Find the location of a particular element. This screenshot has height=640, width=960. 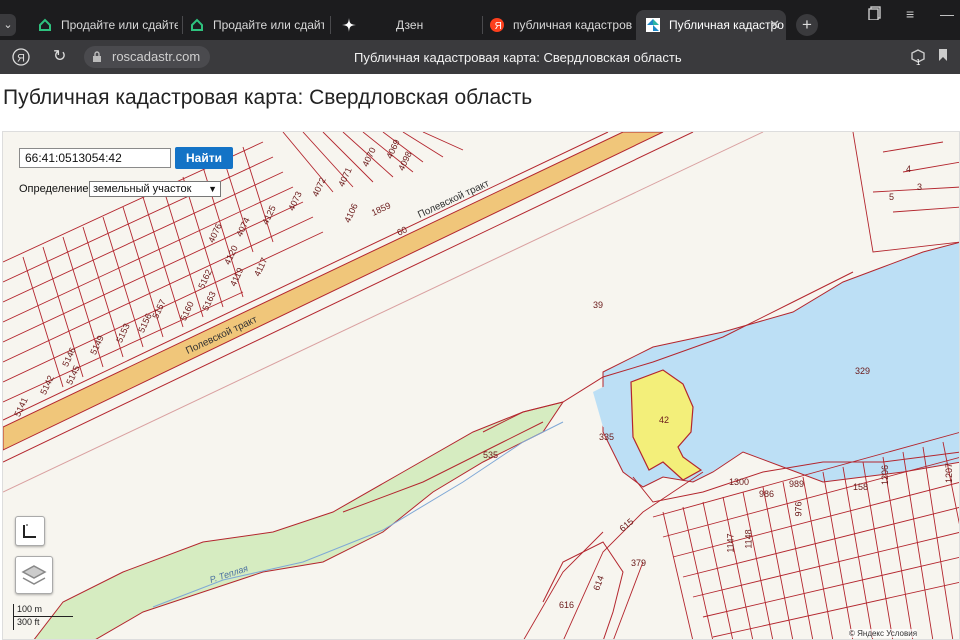

lock-icon is located at coordinates (97, 58).